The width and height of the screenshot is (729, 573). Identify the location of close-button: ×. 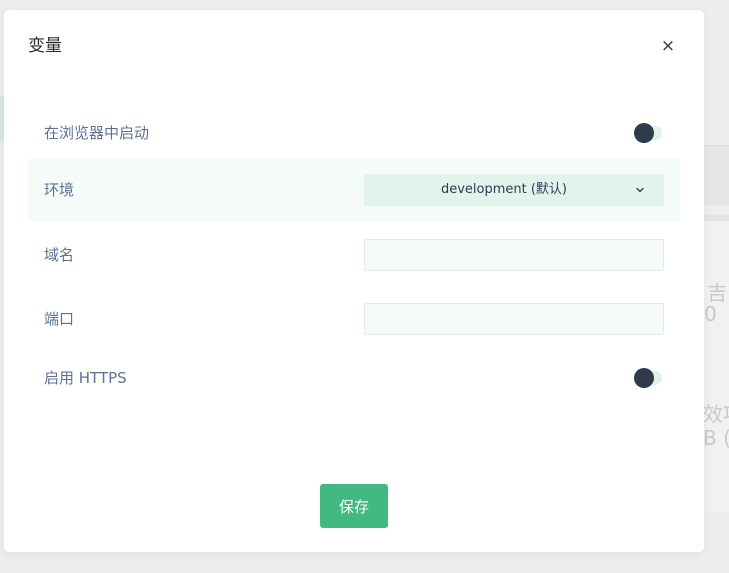
(668, 46).